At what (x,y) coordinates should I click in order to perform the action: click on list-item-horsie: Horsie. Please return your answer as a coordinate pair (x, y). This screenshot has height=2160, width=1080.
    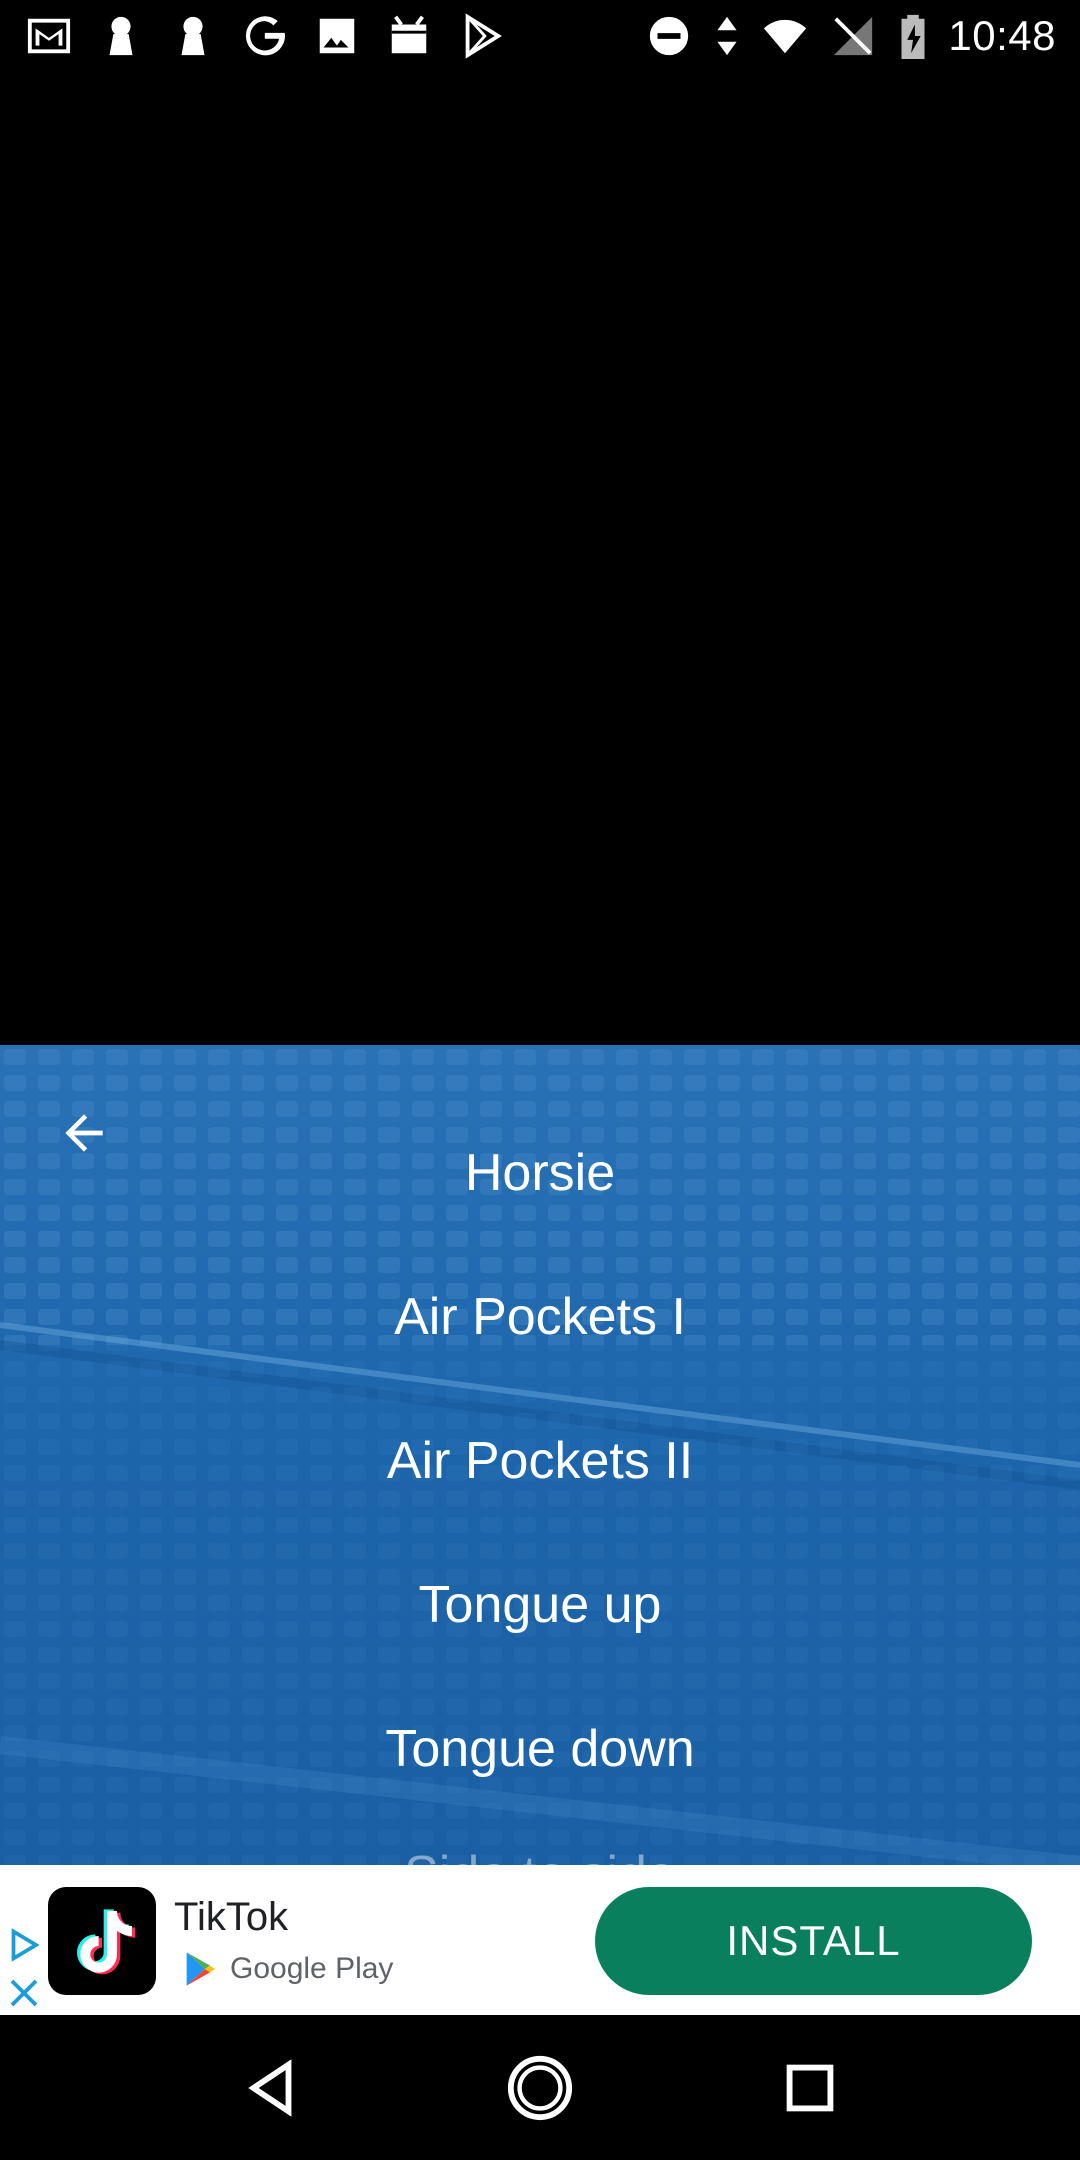
    Looking at the image, I should click on (540, 1173).